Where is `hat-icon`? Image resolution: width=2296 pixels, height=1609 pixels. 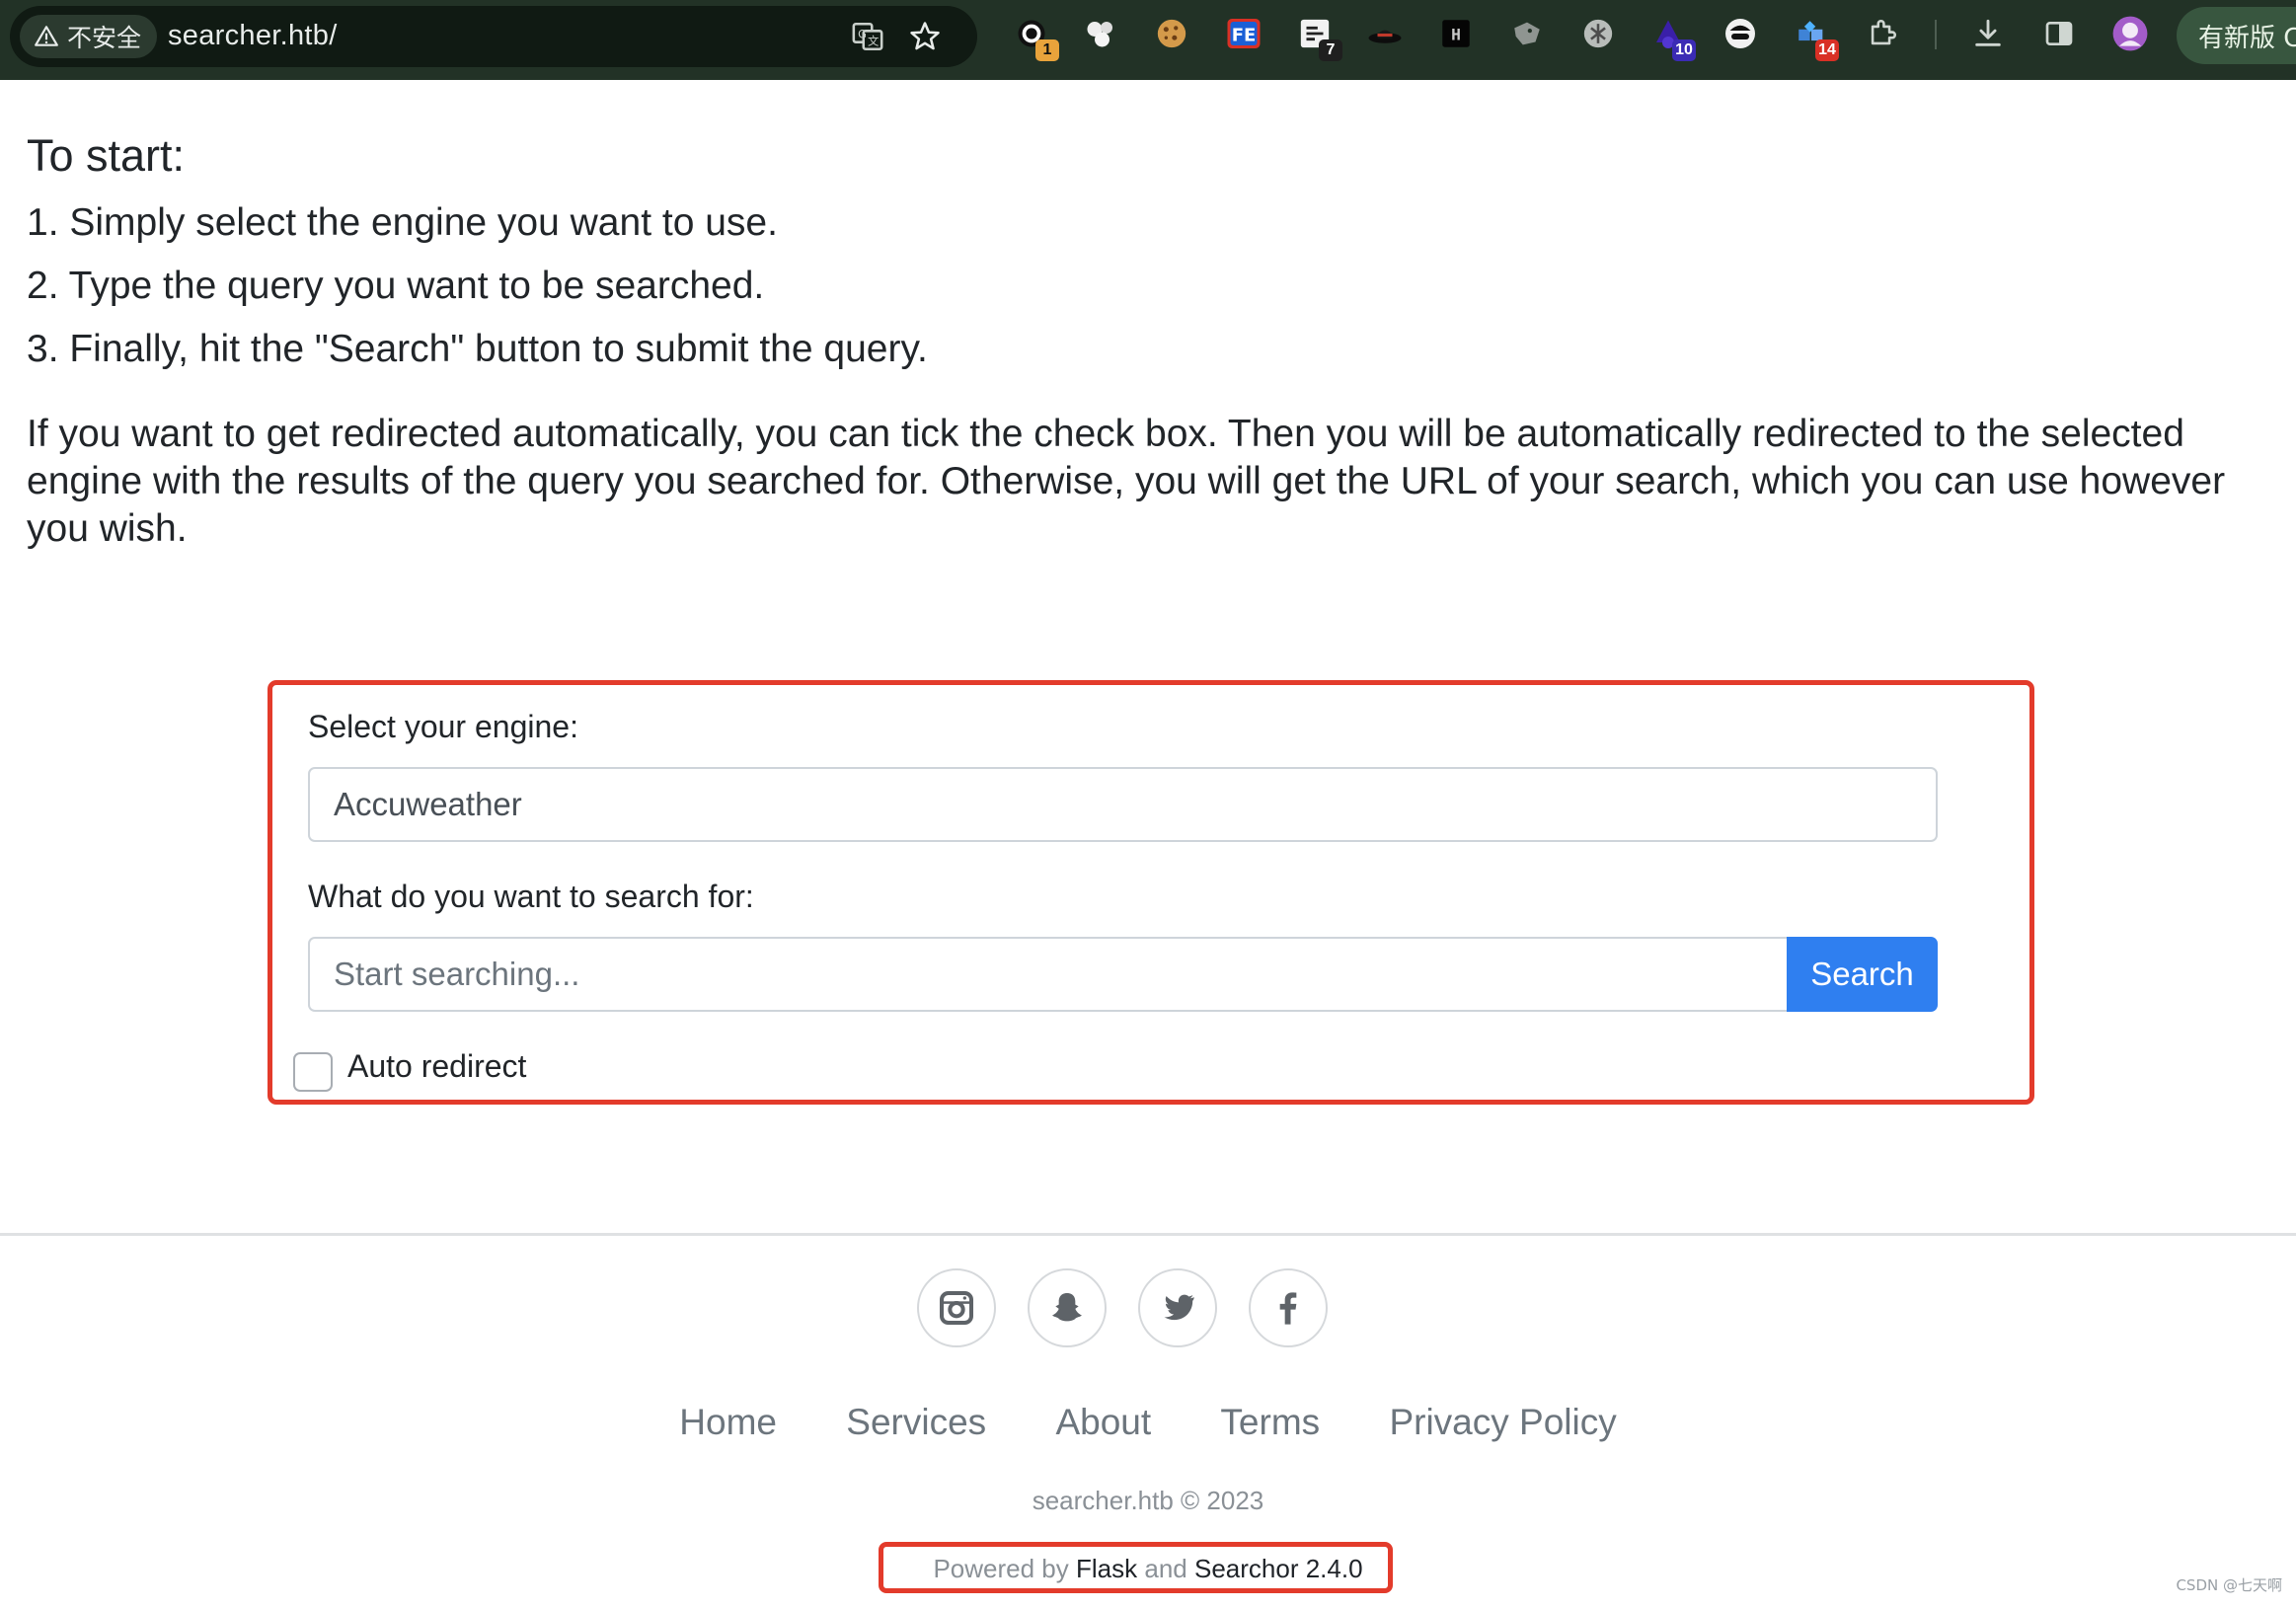 hat-icon is located at coordinates (1385, 33).